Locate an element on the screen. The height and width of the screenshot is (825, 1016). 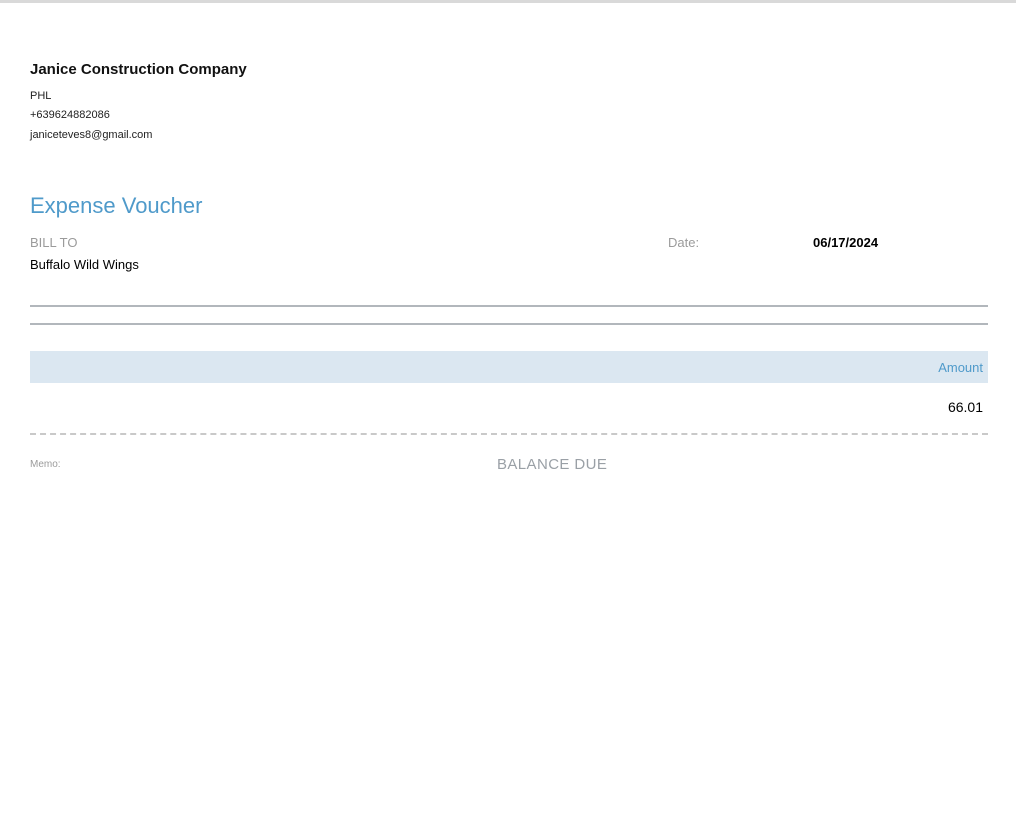
balance-due-label: BALANCE DUE is located at coordinates (552, 464).